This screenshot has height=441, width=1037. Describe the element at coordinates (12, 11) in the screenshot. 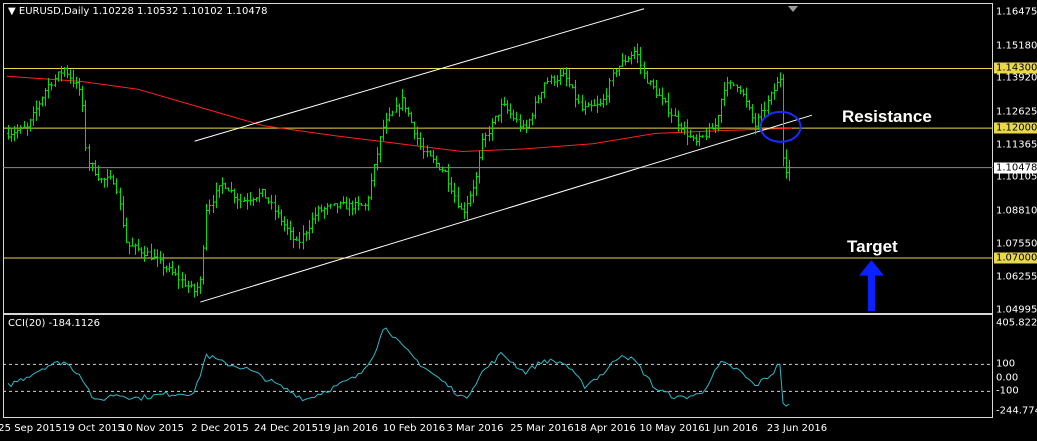

I see `chart-menu-triangle-icon: ▼` at that location.